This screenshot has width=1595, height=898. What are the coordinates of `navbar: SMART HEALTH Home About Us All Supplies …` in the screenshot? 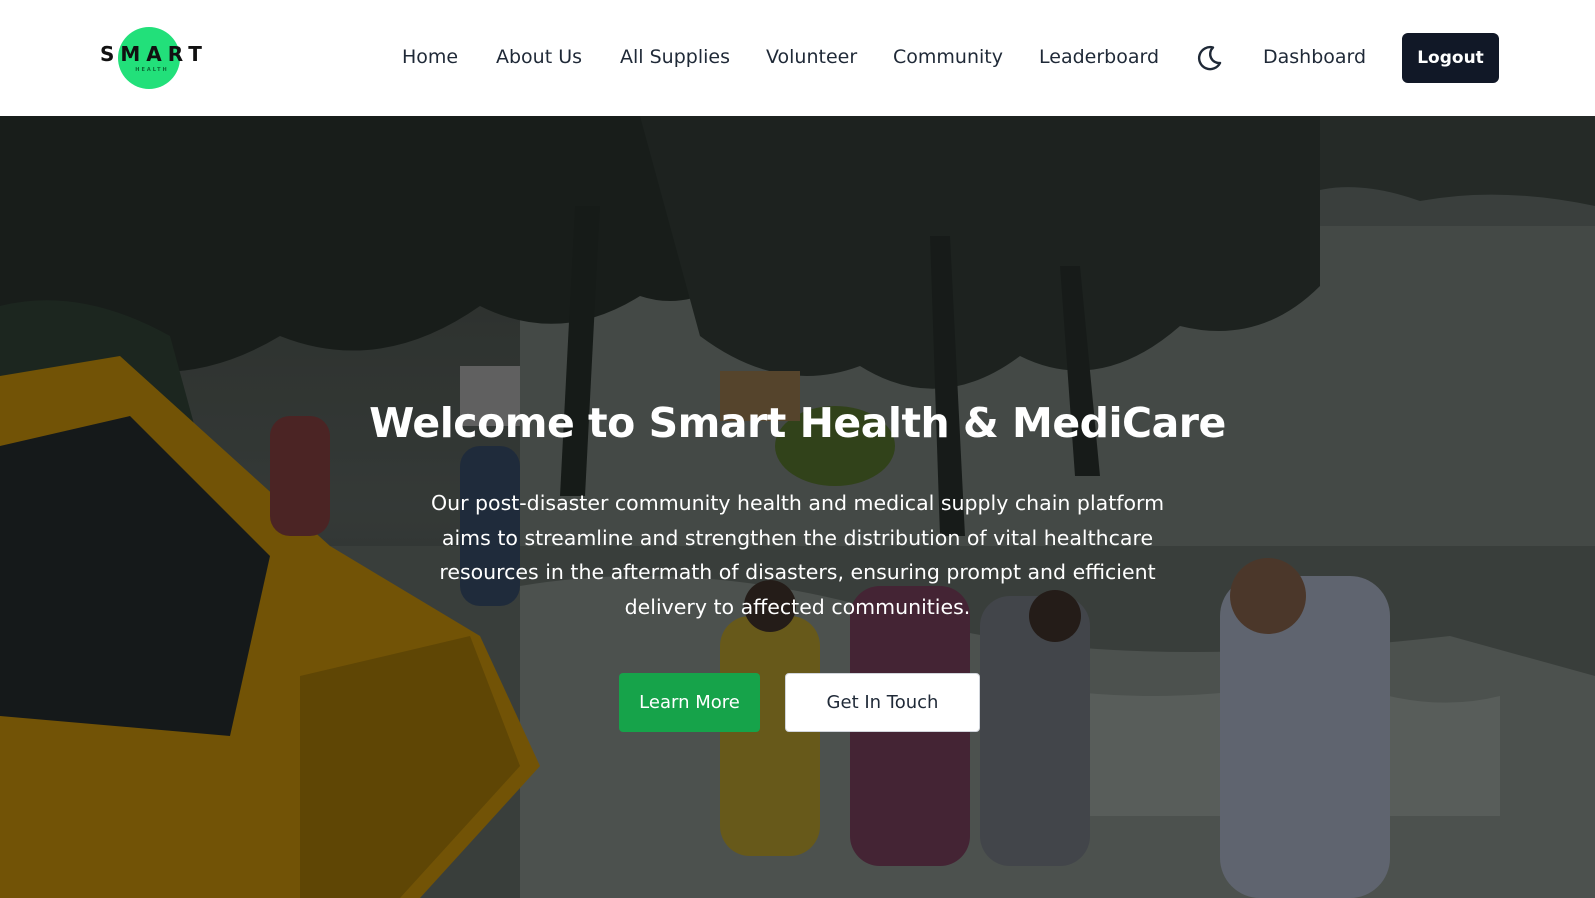 It's located at (797, 58).